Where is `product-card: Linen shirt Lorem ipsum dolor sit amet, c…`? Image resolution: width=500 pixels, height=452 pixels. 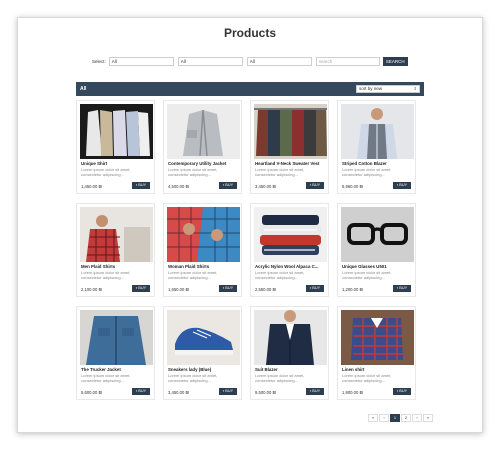 product-card: Linen shirt Lorem ipsum dolor sit amet, c… is located at coordinates (376, 353).